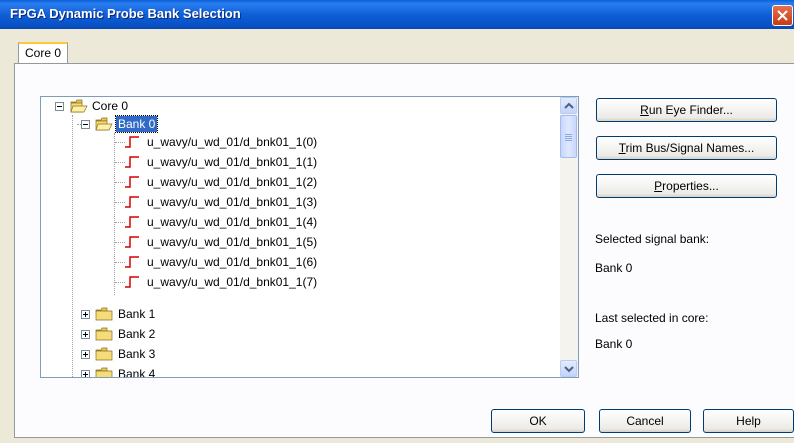 The width and height of the screenshot is (794, 443). I want to click on ok-button: OK, so click(538, 421).